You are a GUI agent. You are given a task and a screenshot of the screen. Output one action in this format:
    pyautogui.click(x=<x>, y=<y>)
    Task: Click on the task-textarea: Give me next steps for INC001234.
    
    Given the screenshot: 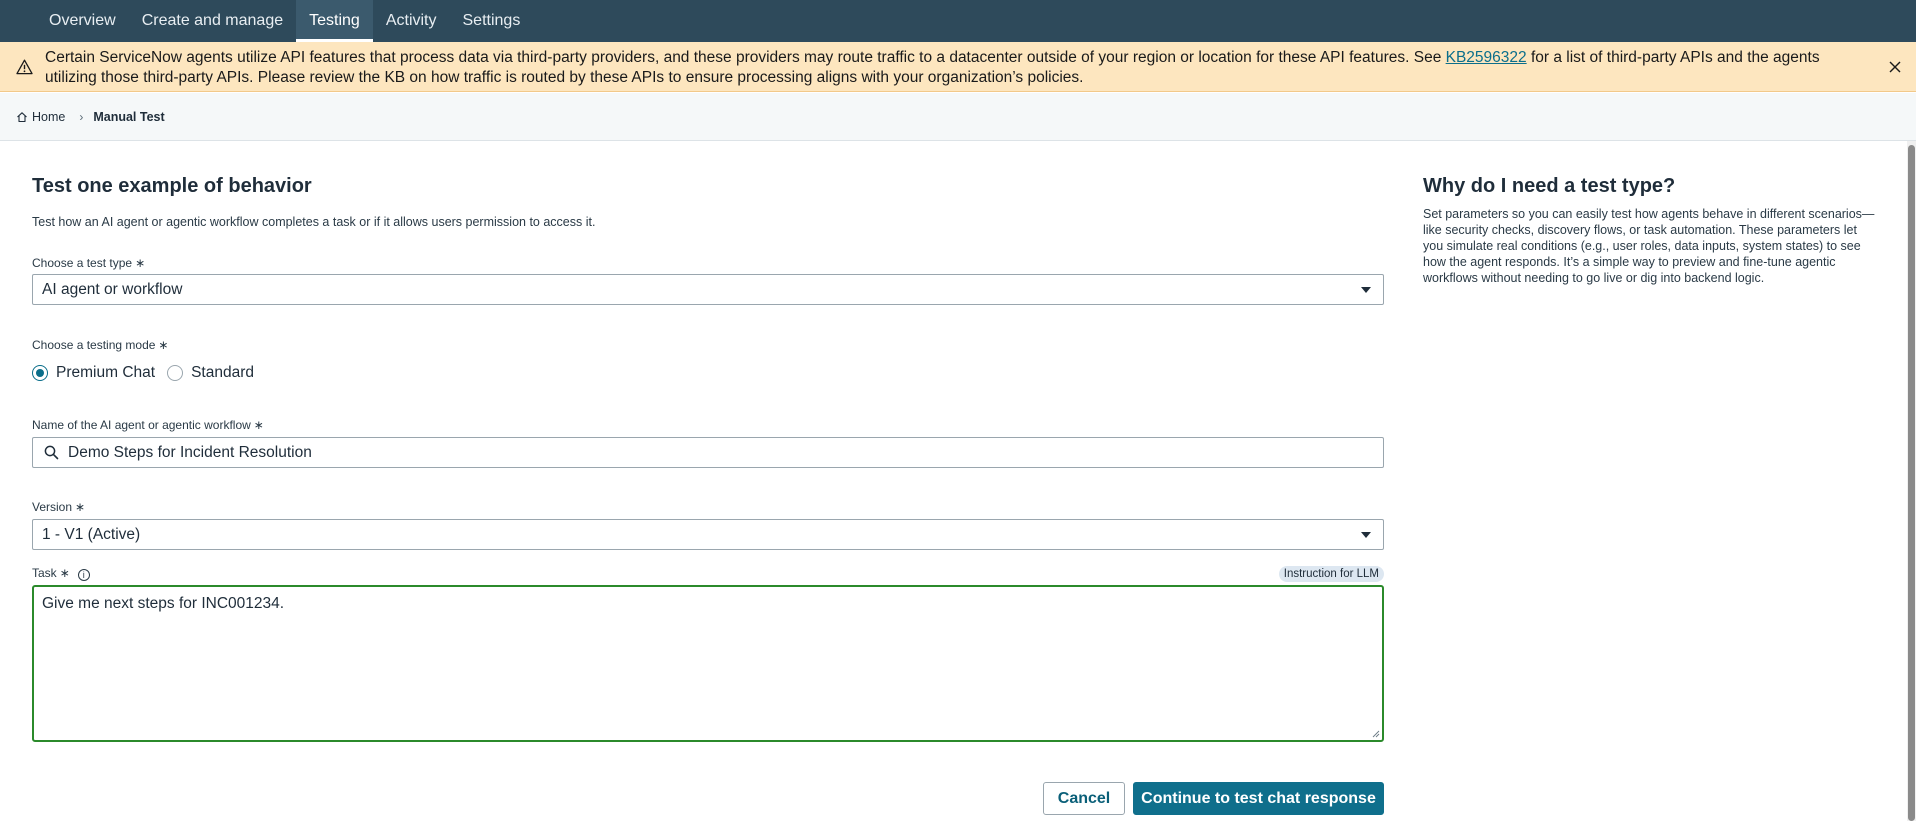 What is the action you would take?
    pyautogui.click(x=708, y=663)
    